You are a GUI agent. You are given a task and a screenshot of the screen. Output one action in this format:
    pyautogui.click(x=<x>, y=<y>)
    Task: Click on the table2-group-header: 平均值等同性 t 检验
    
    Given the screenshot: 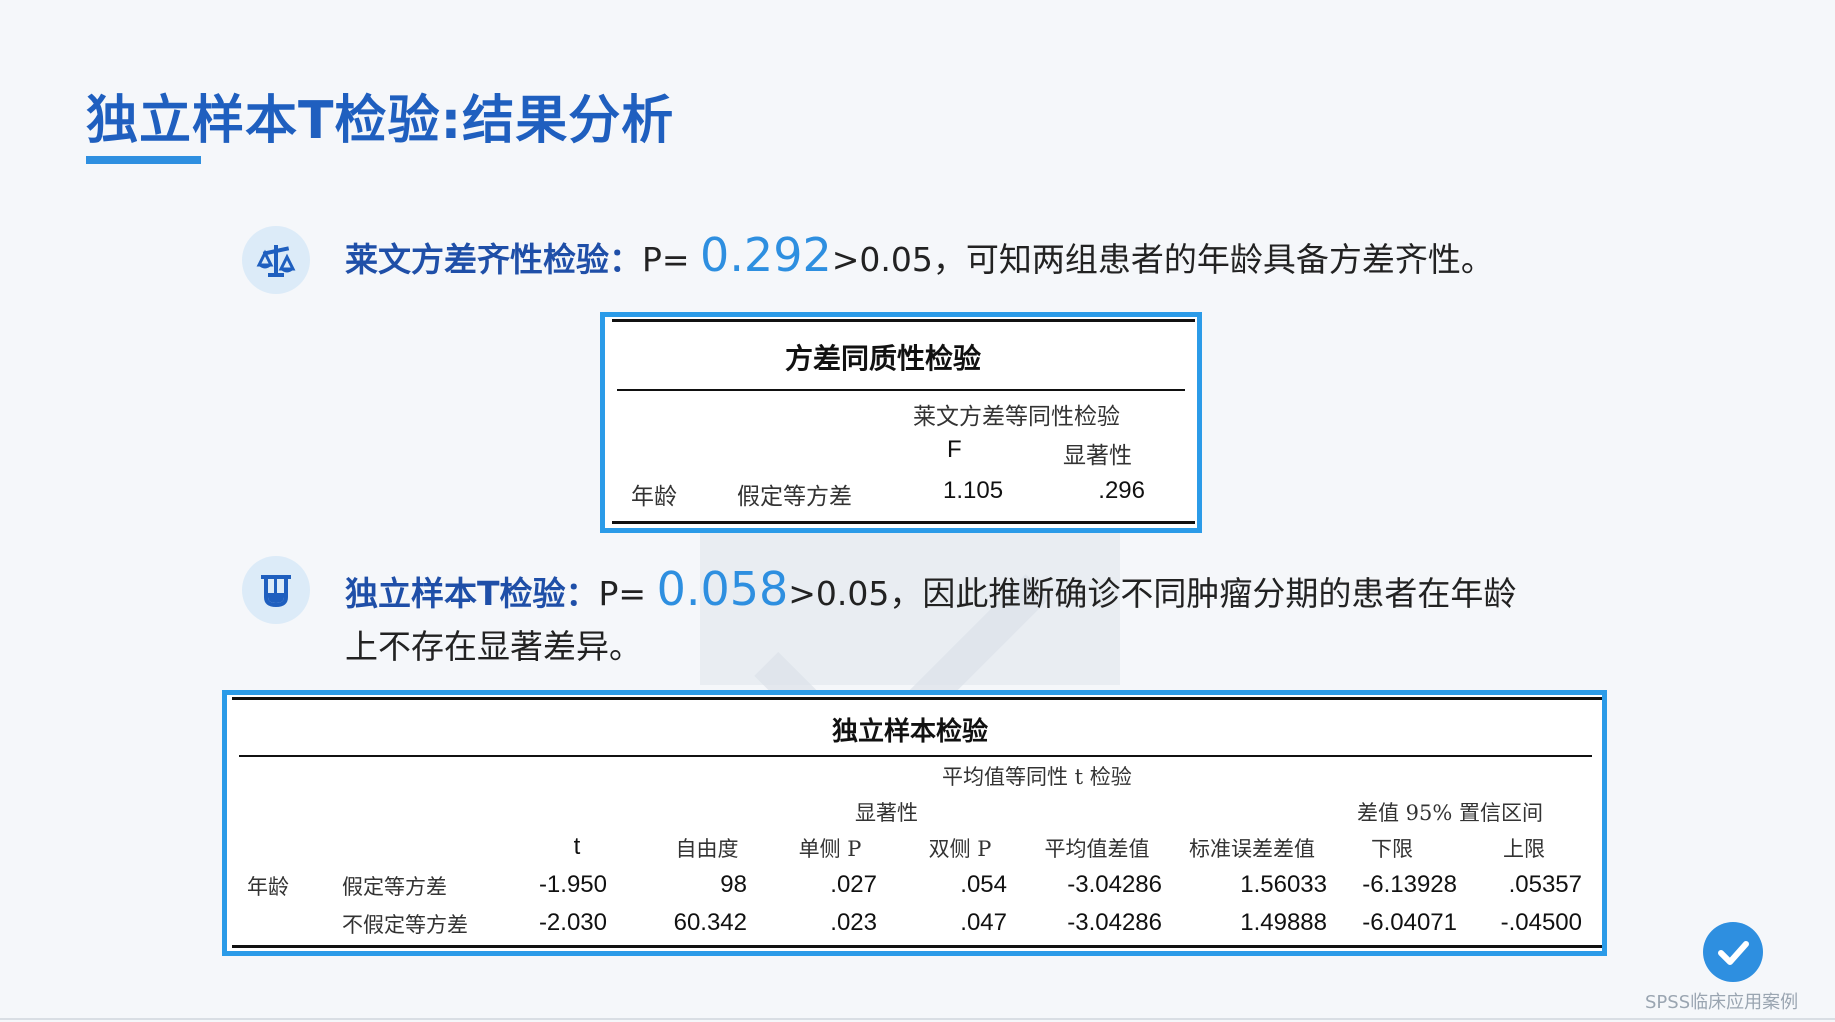 What is the action you would take?
    pyautogui.click(x=1037, y=777)
    